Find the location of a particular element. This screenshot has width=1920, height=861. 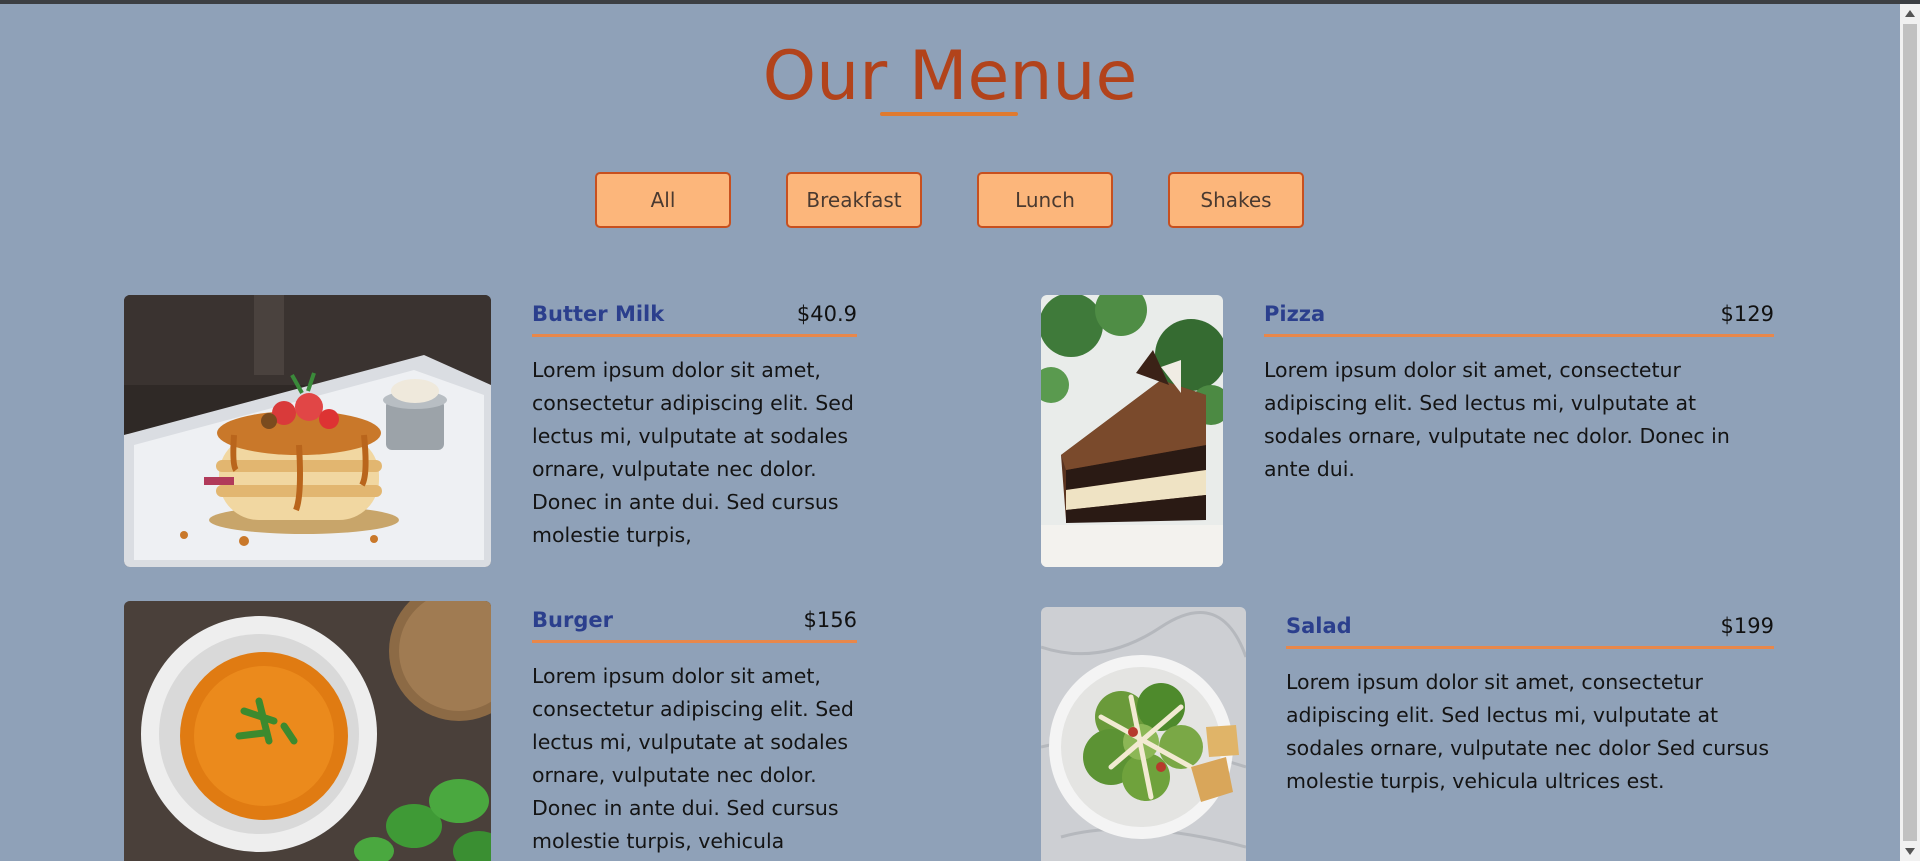

filter-shakes-button: Shakes is located at coordinates (1236, 200).